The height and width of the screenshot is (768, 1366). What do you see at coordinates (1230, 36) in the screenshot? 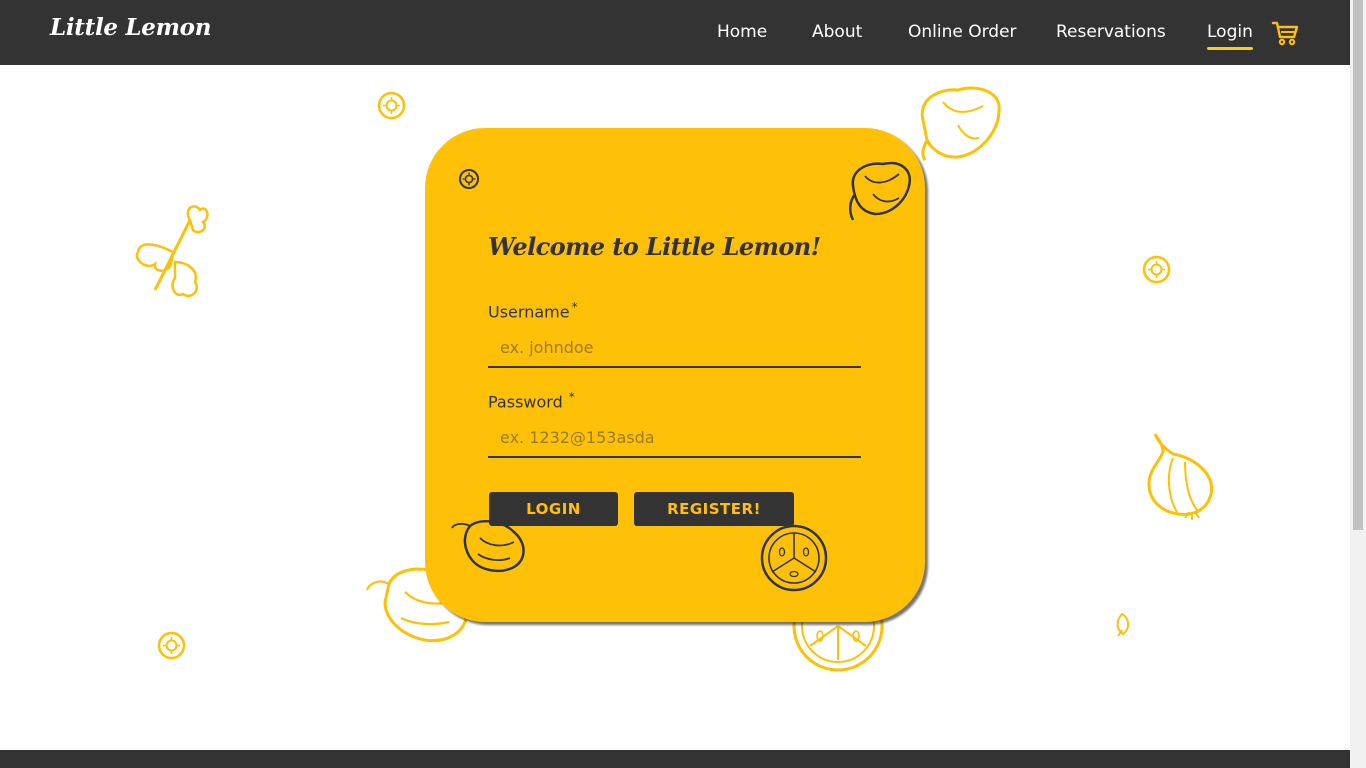
I see `nav-login: Login` at bounding box center [1230, 36].